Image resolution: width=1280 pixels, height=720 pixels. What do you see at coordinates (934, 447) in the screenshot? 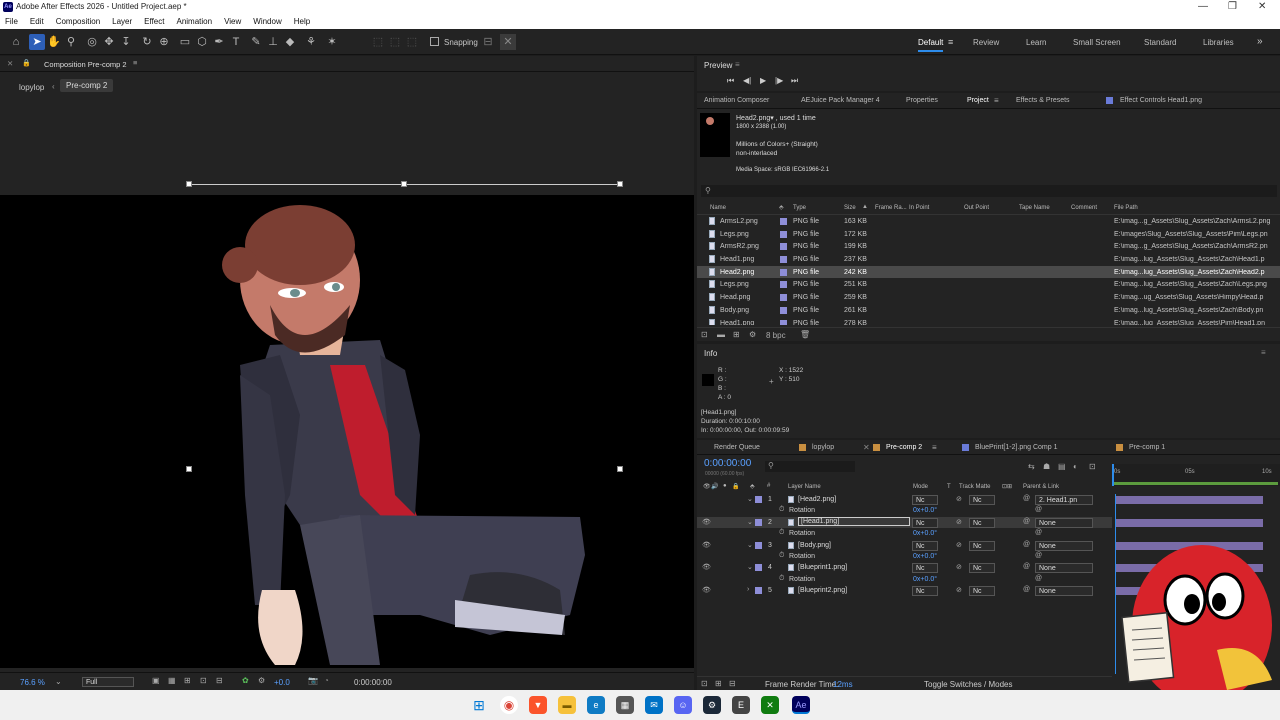
I see `timeline-menu-icon: ≡` at bounding box center [934, 447].